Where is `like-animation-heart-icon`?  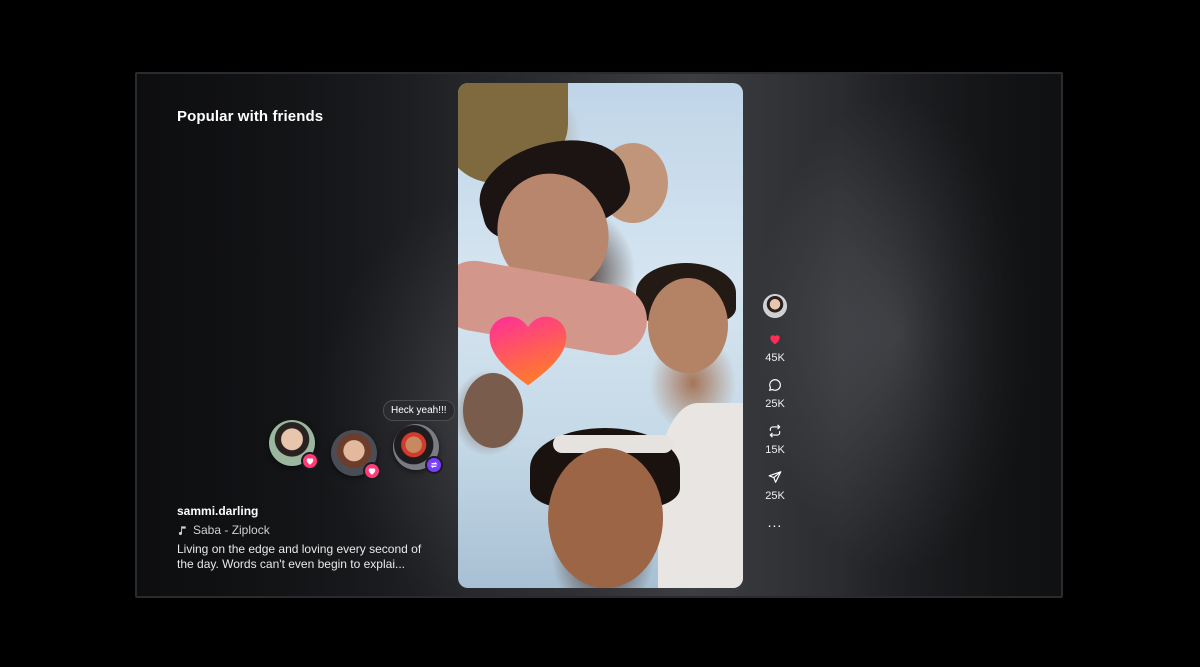
like-animation-heart-icon is located at coordinates (528, 351).